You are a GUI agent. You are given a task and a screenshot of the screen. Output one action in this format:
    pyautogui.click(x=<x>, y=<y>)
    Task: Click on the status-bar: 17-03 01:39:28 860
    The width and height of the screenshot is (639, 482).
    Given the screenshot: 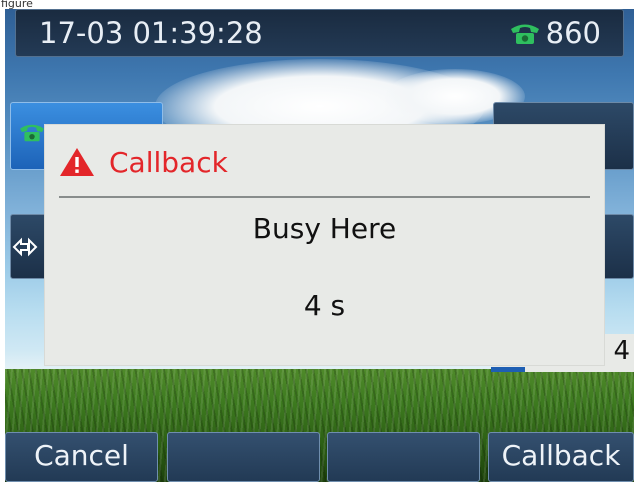 What is the action you would take?
    pyautogui.click(x=319, y=33)
    